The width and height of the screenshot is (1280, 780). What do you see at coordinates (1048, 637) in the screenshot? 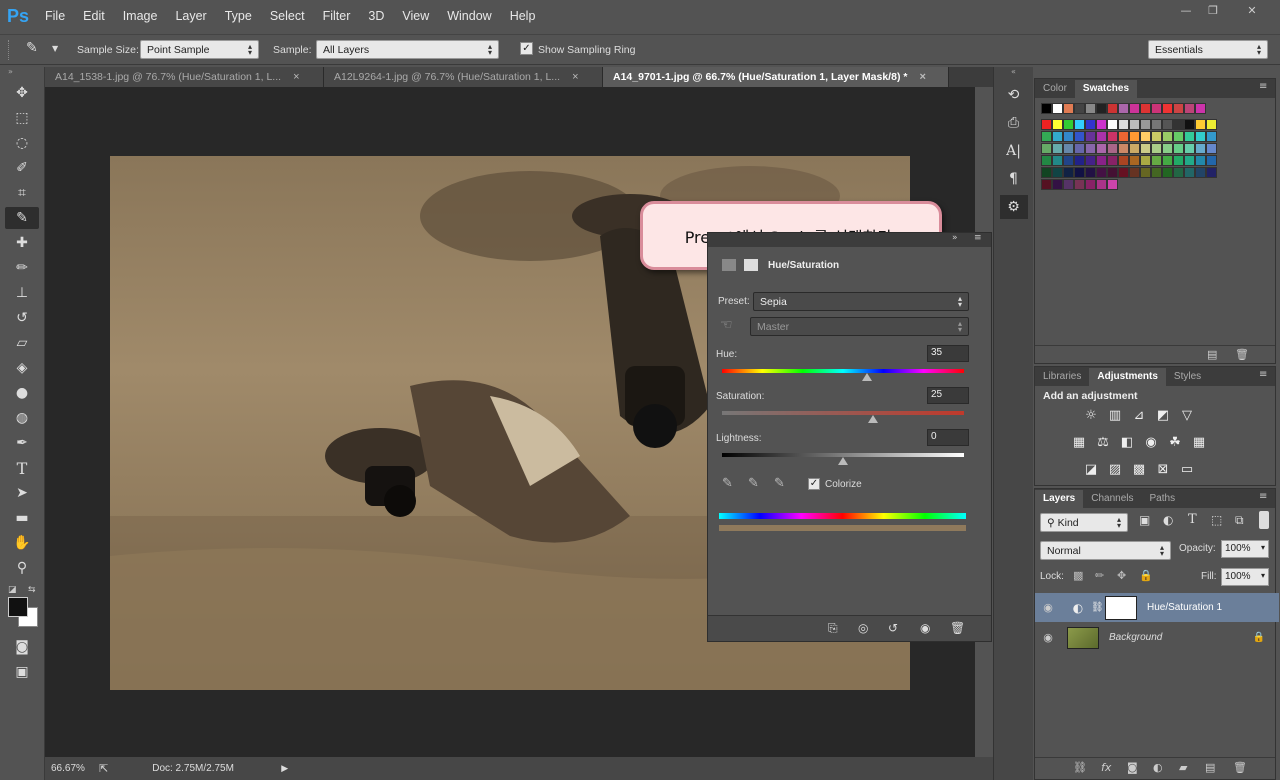
I see `visibility-eye-icon: ◉` at bounding box center [1048, 637].